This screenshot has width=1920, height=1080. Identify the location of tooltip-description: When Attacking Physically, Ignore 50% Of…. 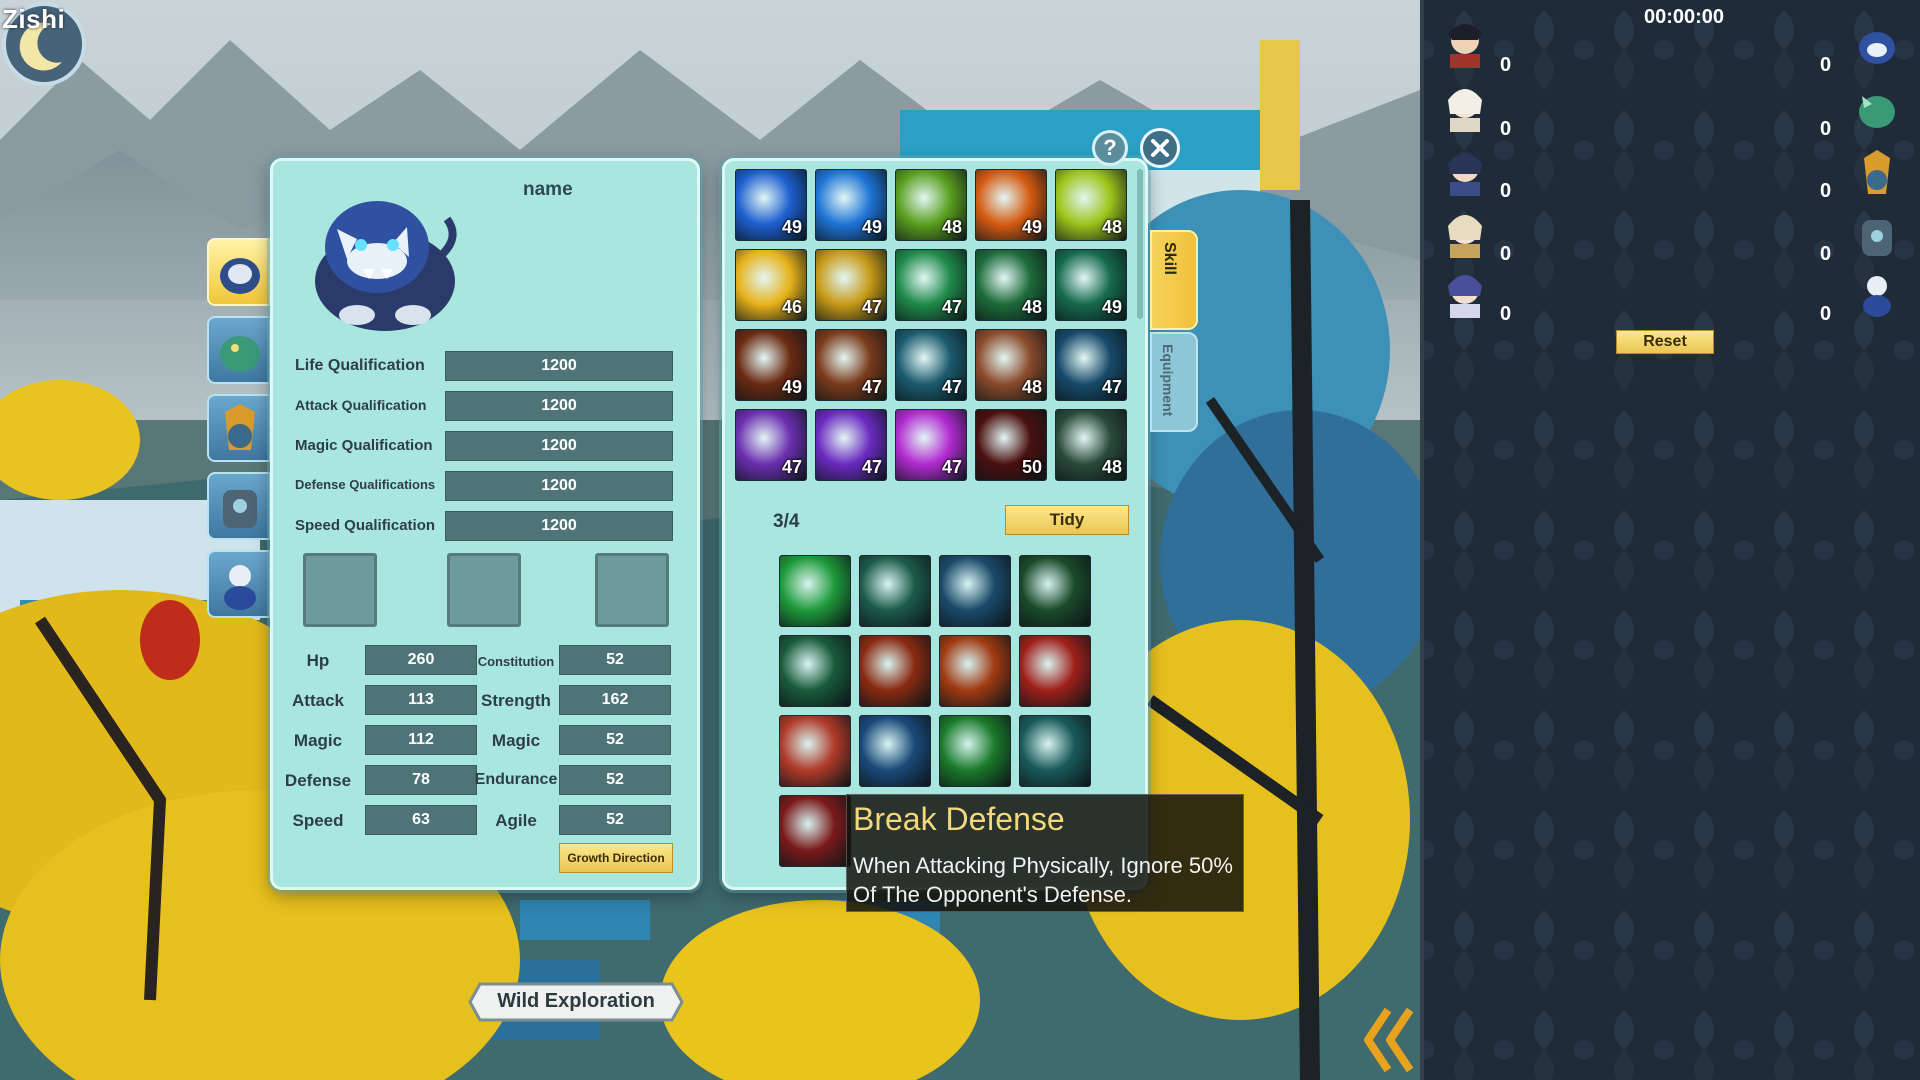
(1043, 880).